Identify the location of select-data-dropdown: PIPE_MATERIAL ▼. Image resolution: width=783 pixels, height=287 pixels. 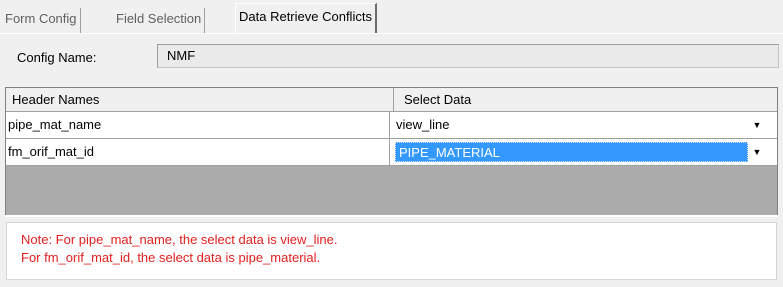
(581, 152).